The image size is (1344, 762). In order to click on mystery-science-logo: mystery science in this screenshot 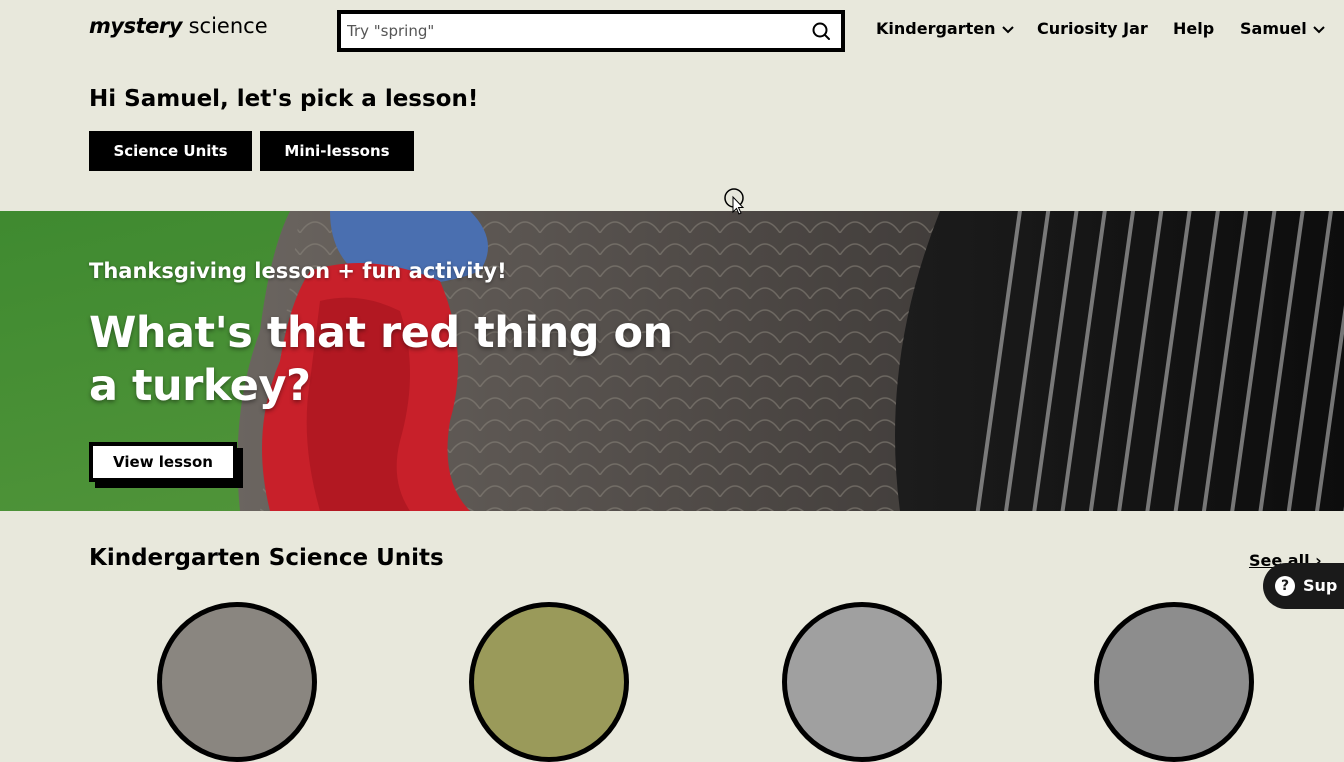, I will do `click(178, 26)`.